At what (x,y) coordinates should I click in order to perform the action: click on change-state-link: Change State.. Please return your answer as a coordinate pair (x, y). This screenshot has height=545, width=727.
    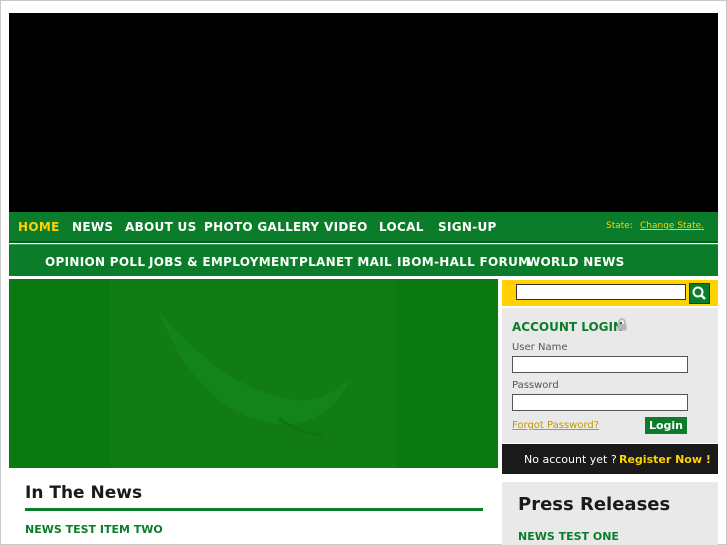
    Looking at the image, I should click on (672, 226).